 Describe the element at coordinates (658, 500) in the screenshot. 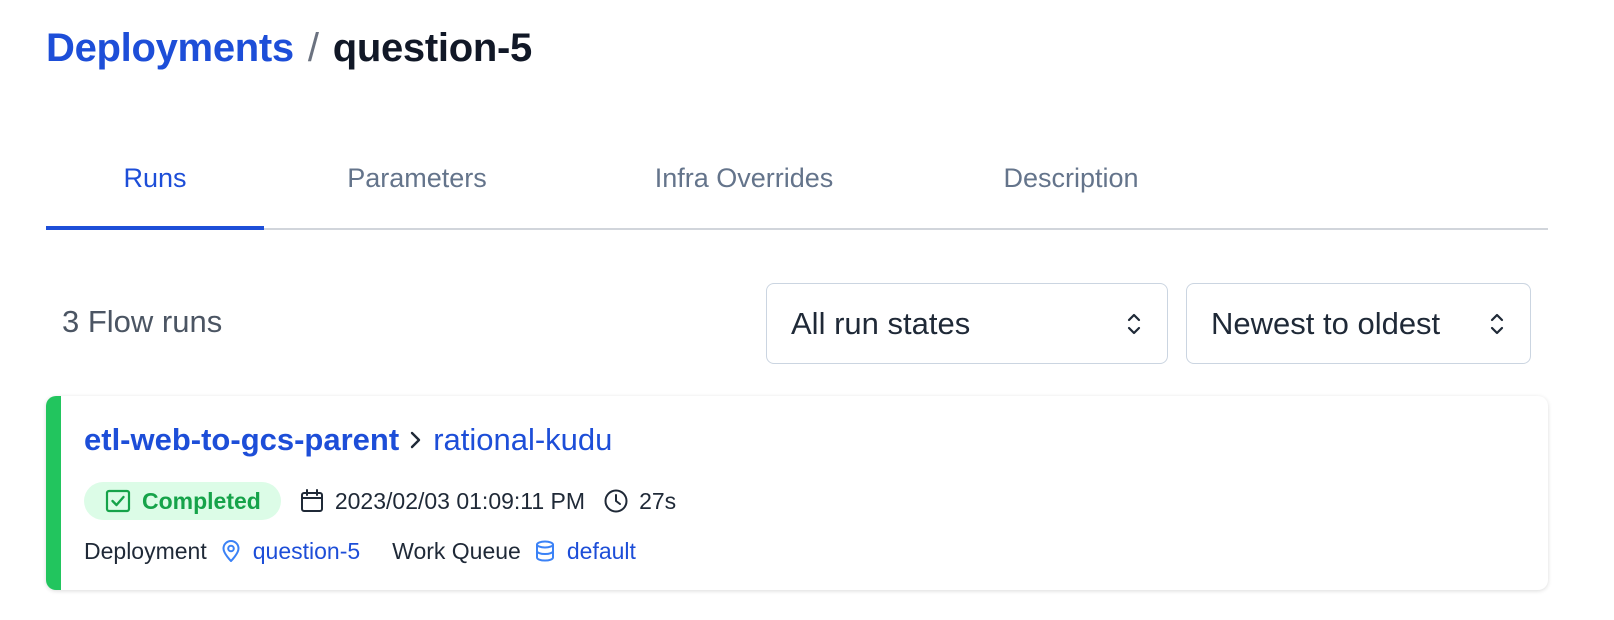

I see `run-duration-value: 27s` at that location.